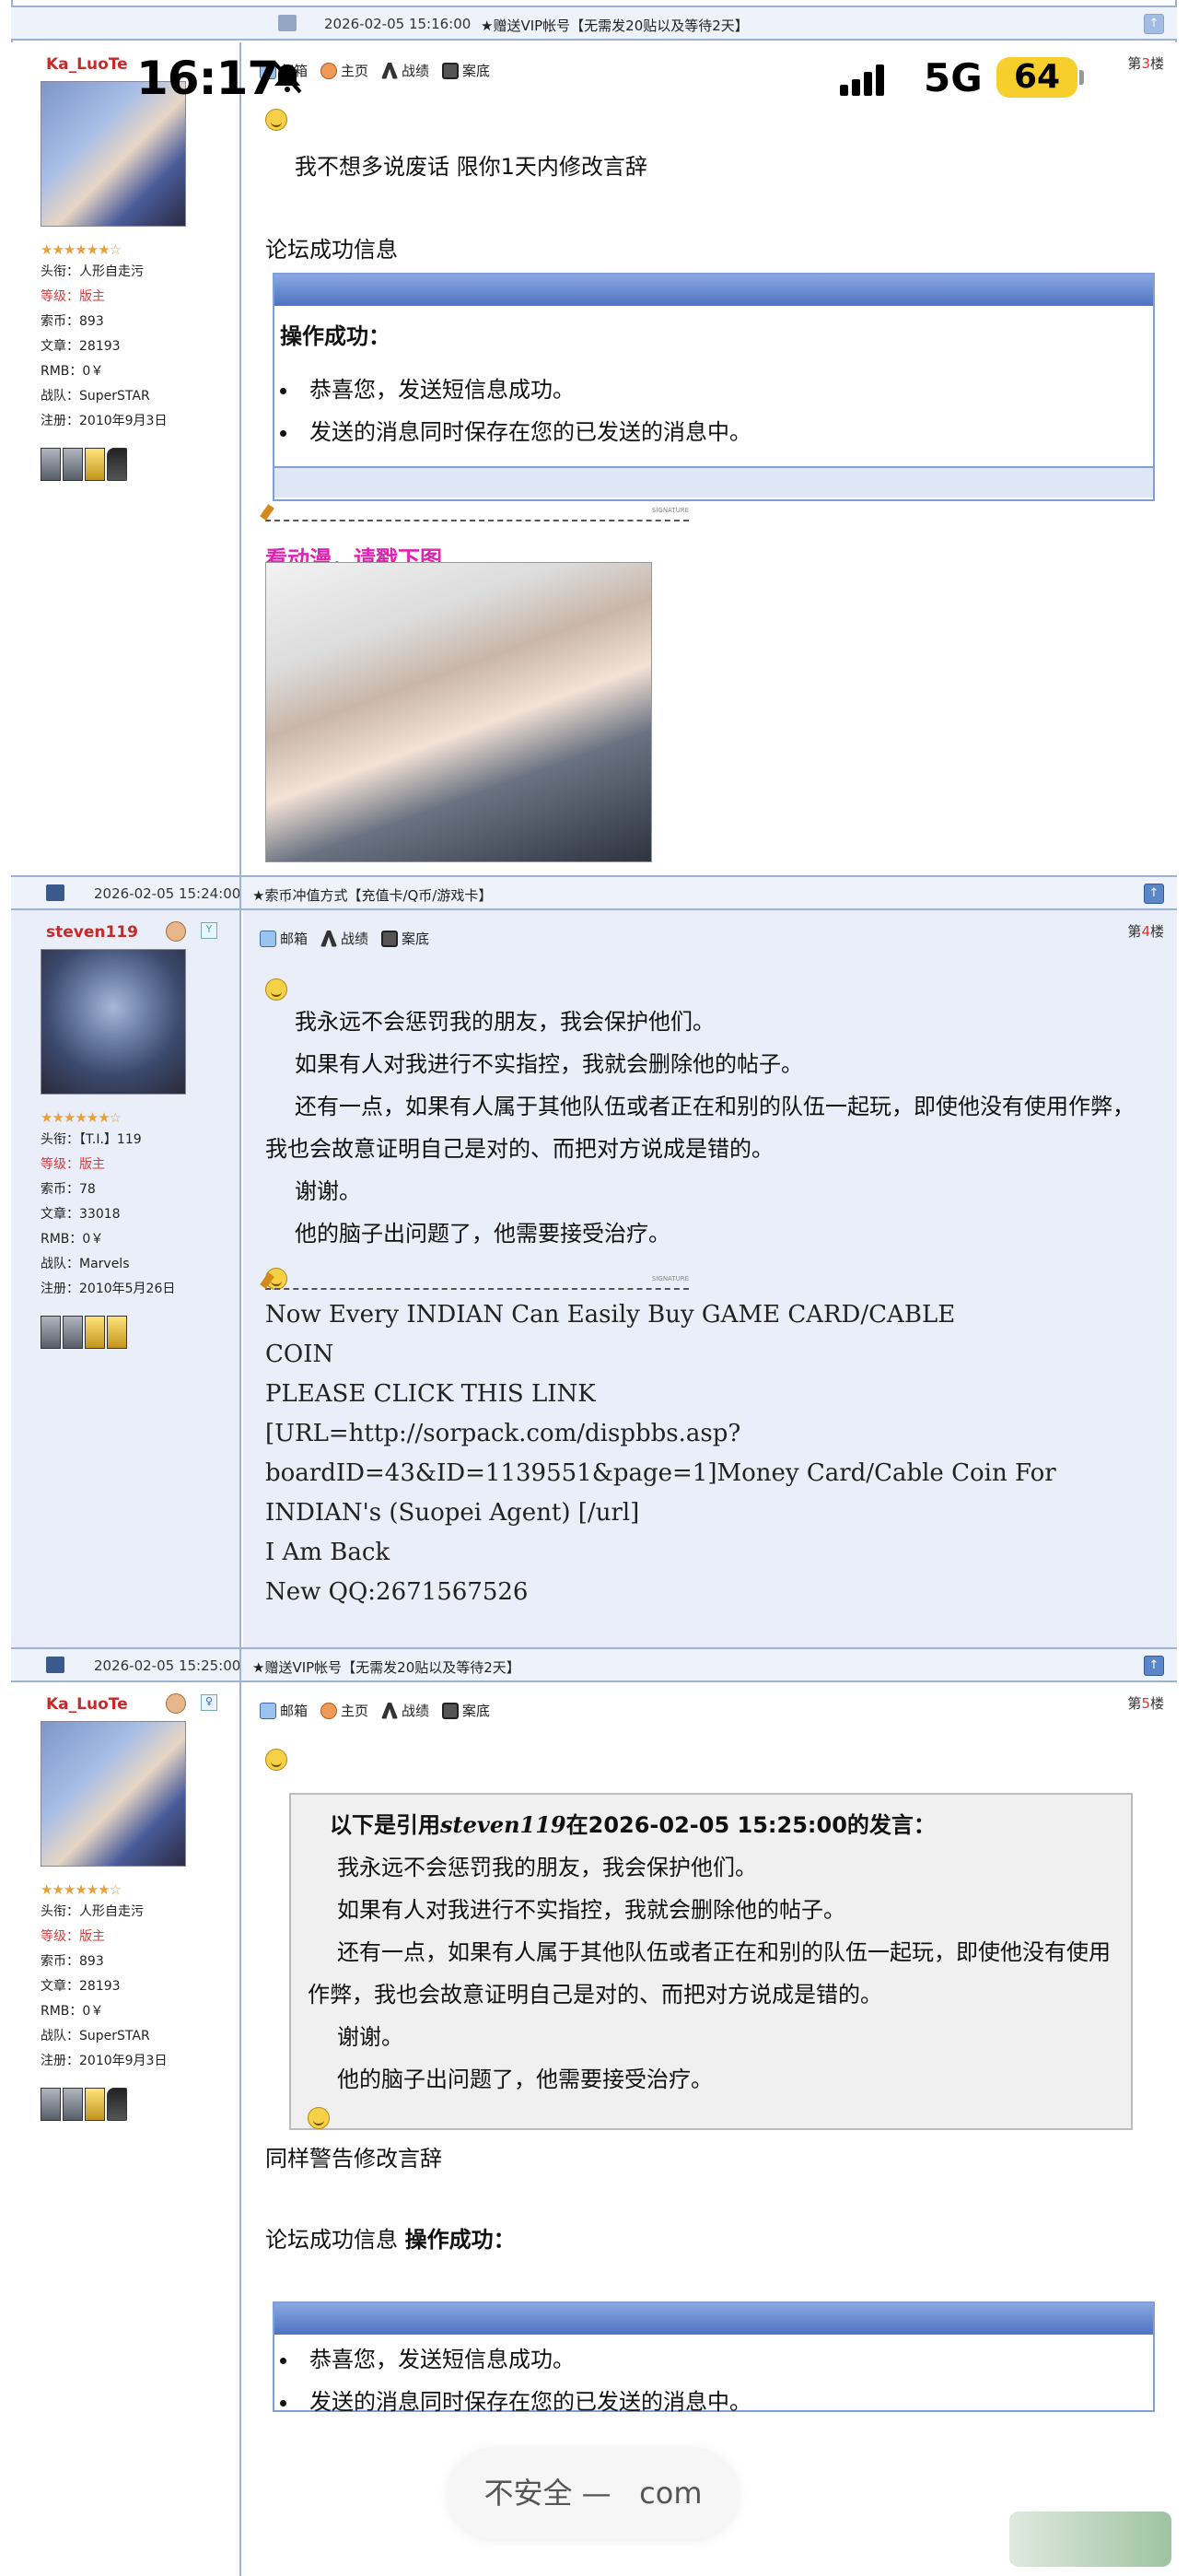  What do you see at coordinates (209, 1702) in the screenshot?
I see `gender-icon: ♀` at bounding box center [209, 1702].